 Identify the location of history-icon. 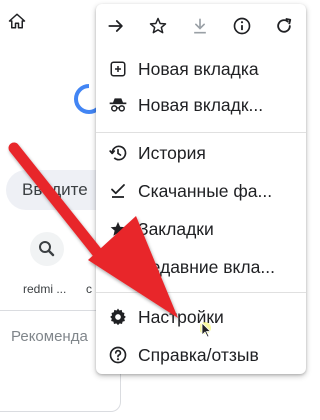
(118, 153).